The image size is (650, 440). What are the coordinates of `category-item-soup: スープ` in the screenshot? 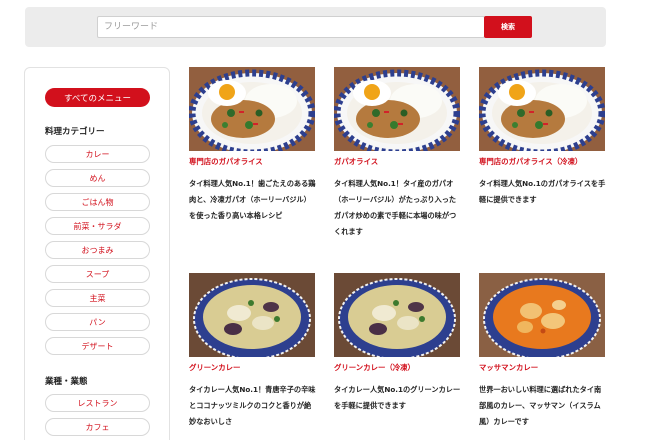 It's located at (97, 274).